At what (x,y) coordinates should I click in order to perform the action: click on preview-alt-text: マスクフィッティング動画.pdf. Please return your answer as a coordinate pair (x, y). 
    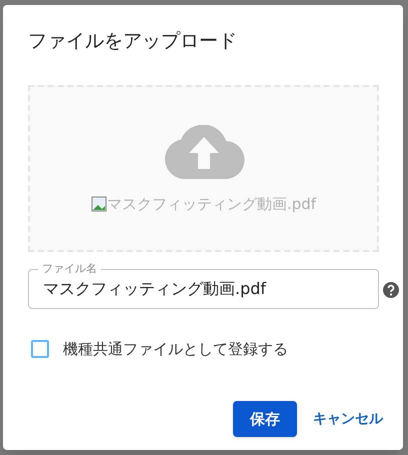
    Looking at the image, I should click on (211, 204).